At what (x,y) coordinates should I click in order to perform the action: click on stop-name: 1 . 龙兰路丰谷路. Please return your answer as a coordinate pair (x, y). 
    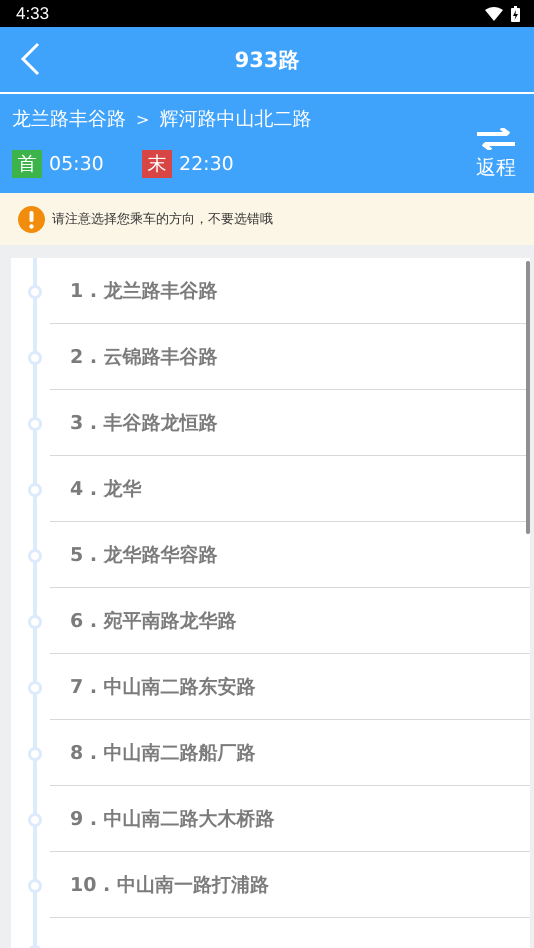
    Looking at the image, I should click on (144, 291).